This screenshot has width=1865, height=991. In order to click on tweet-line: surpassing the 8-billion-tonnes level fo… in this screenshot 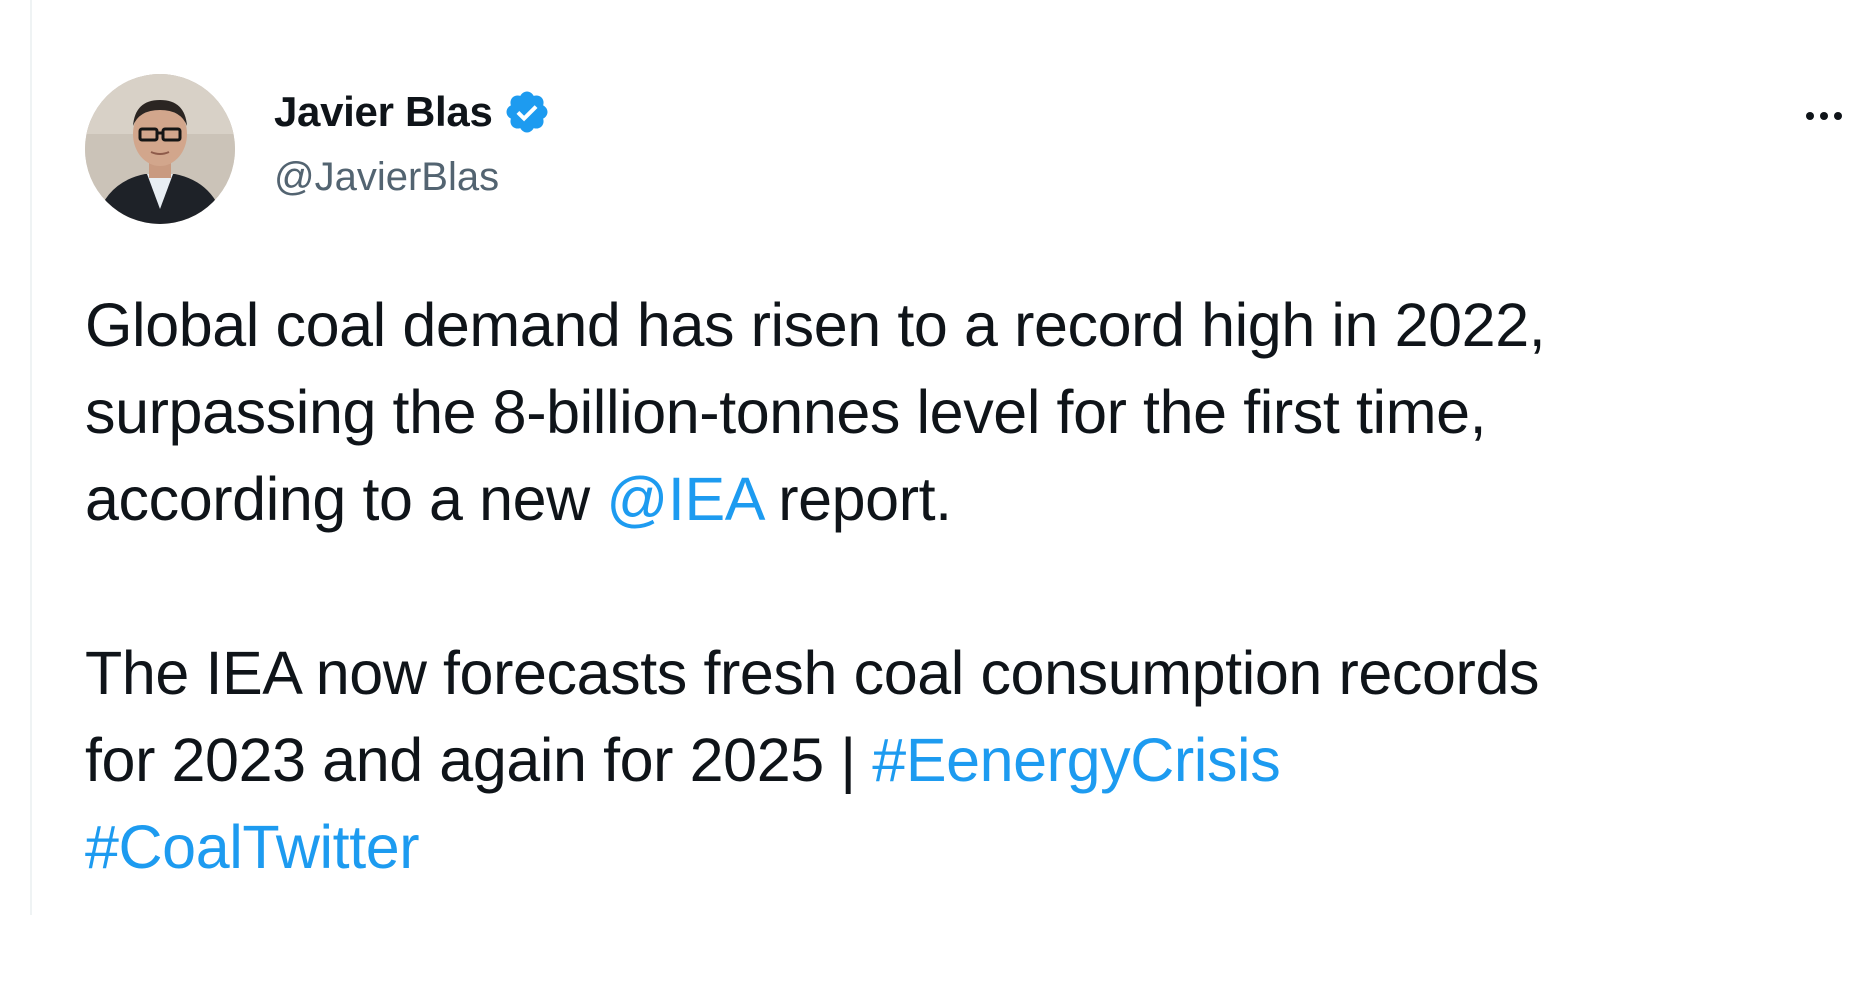, I will do `click(786, 412)`.